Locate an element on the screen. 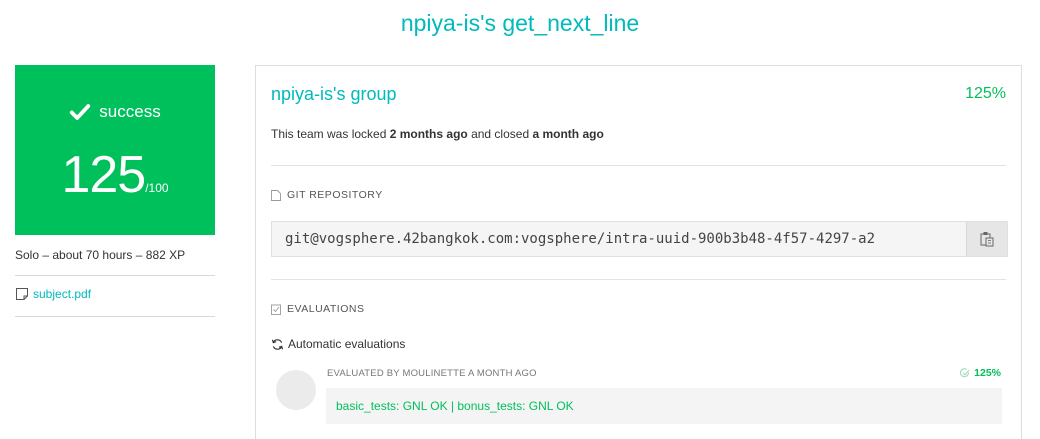 The width and height of the screenshot is (1040, 439). avatar is located at coordinates (296, 390).